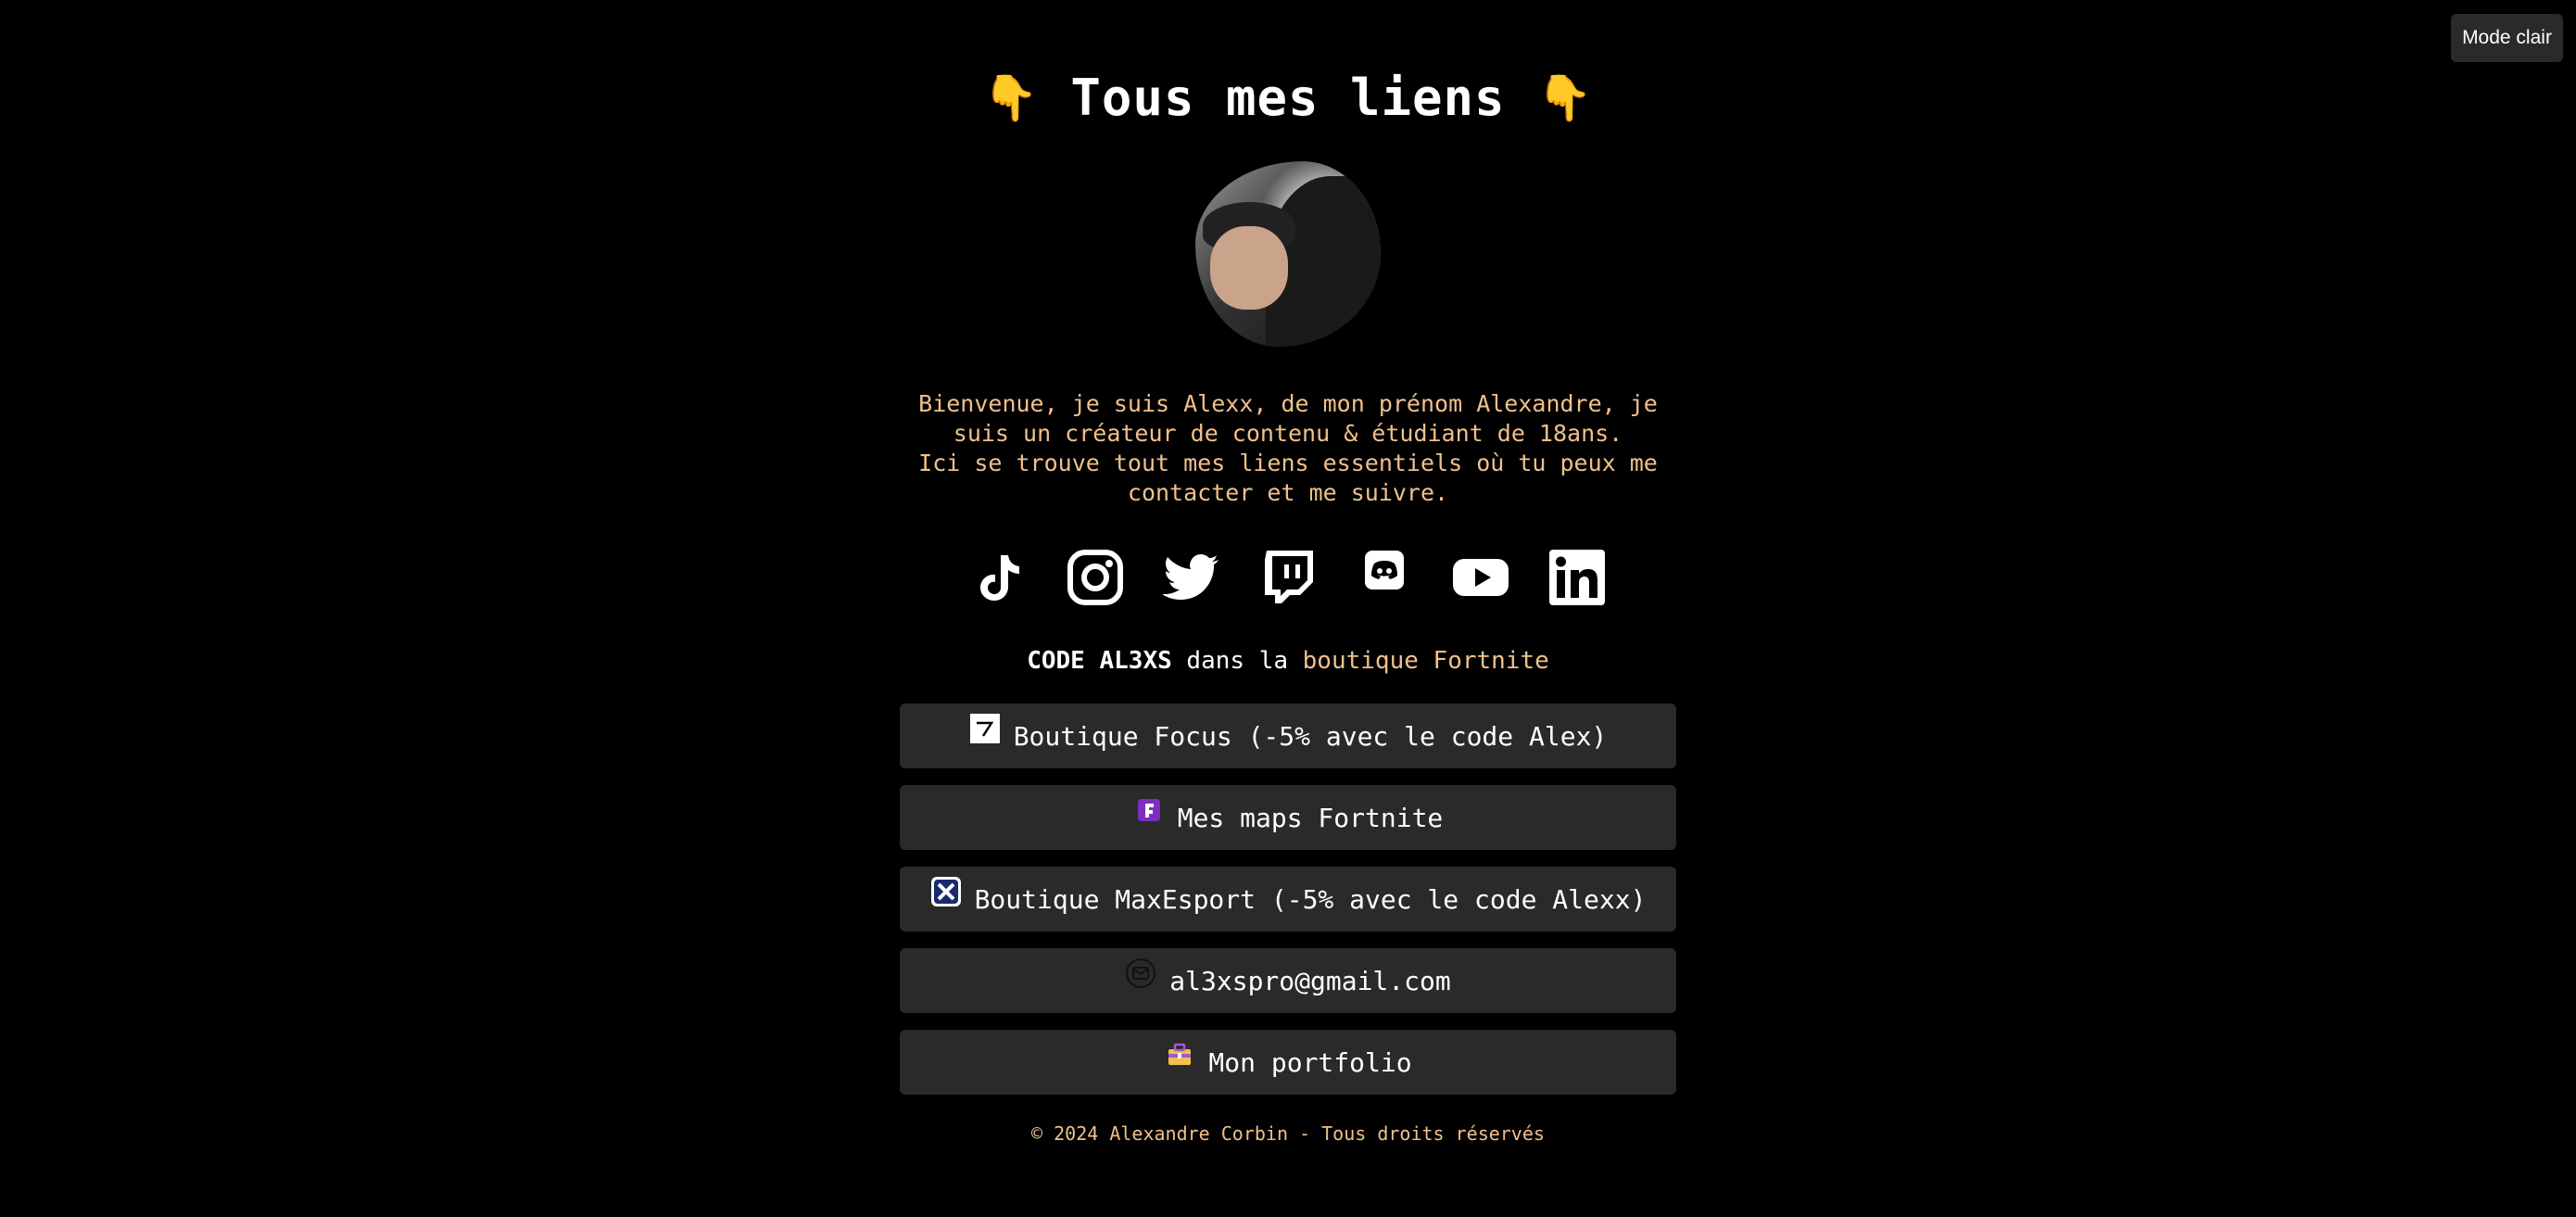 The height and width of the screenshot is (1217, 2576). What do you see at coordinates (1426, 661) in the screenshot?
I see `fortnite-shop-link: boutique Fortnite` at bounding box center [1426, 661].